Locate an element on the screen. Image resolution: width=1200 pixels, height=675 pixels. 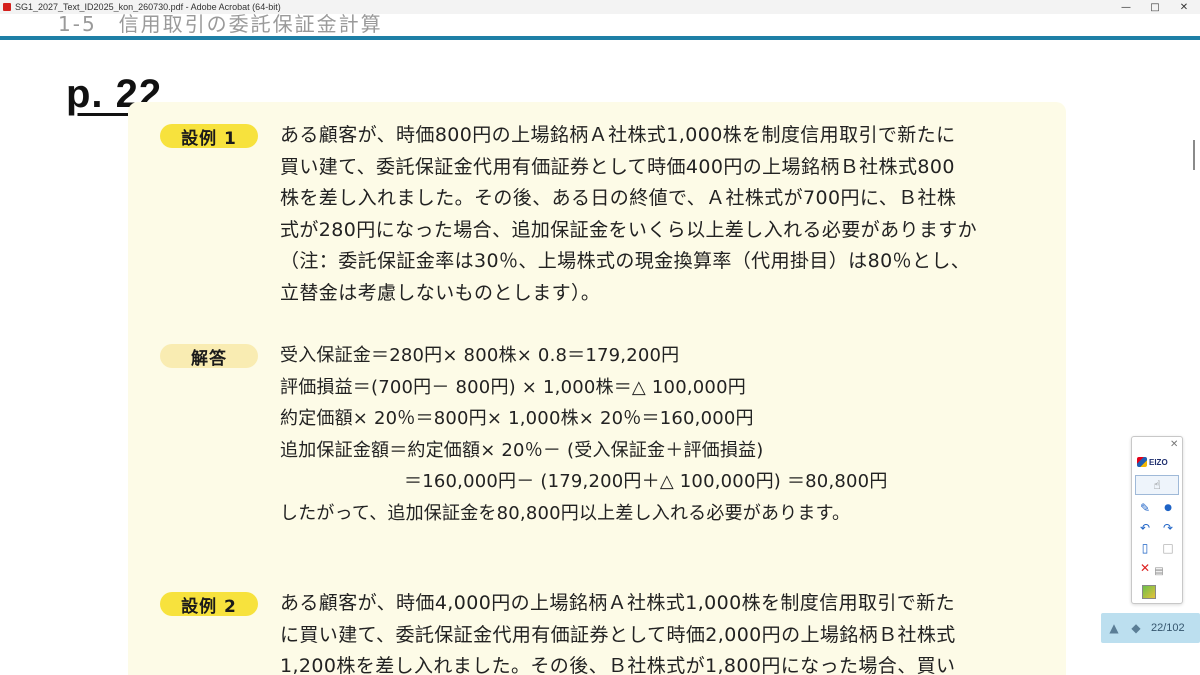
redo-icon: ↷ is located at coordinates (1168, 528).